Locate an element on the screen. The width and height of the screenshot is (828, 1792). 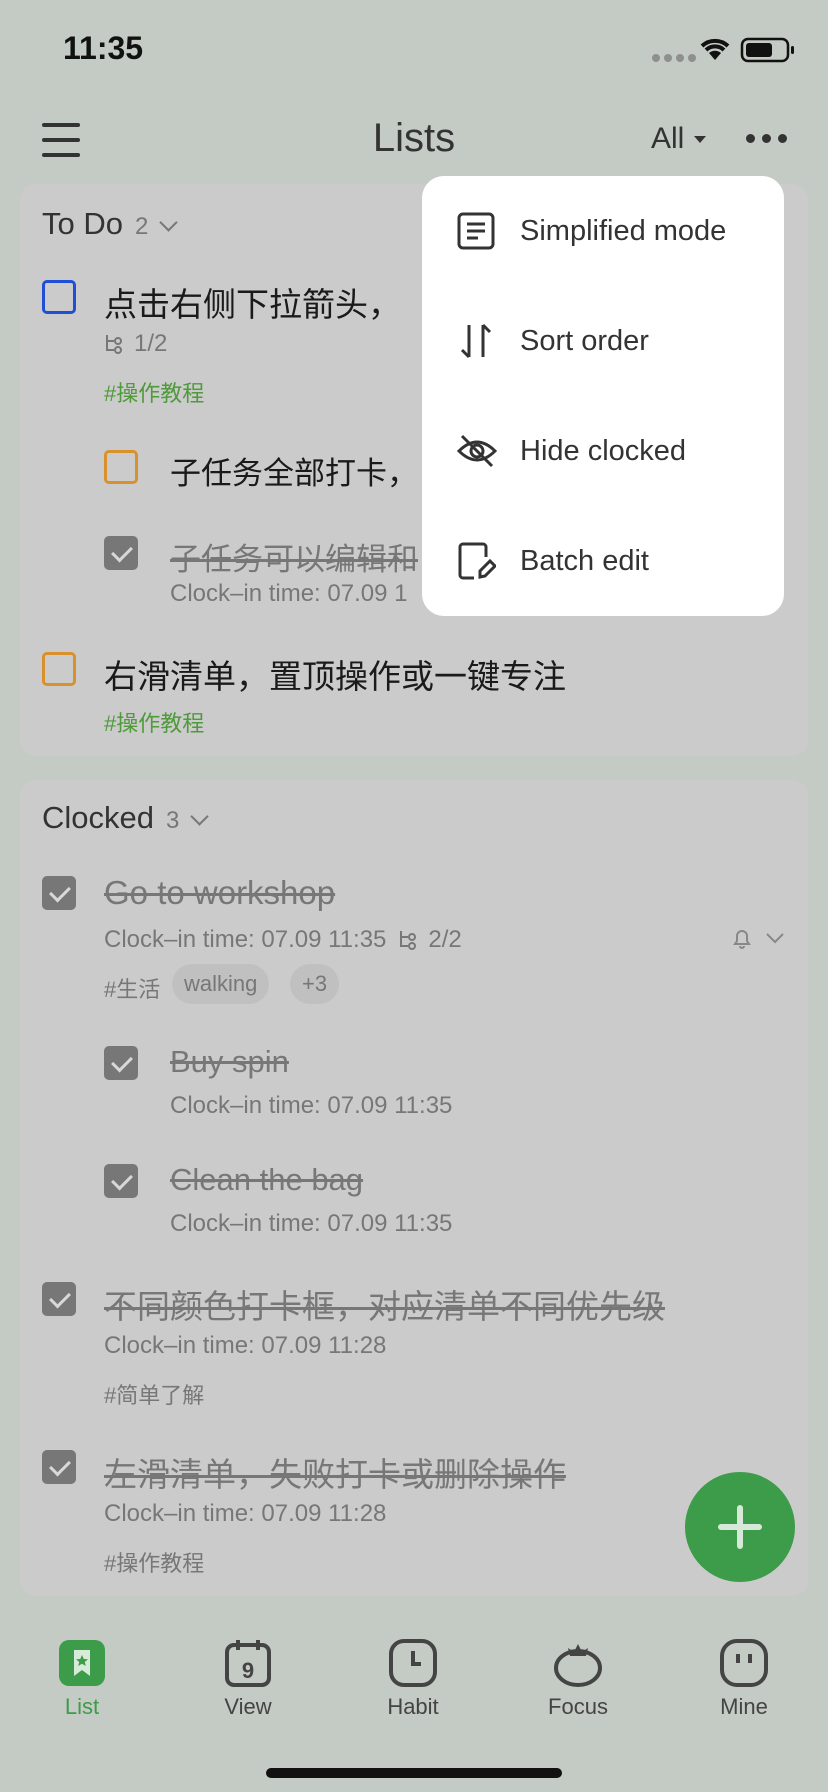
tab-label: Mine is located at coordinates (744, 1706).